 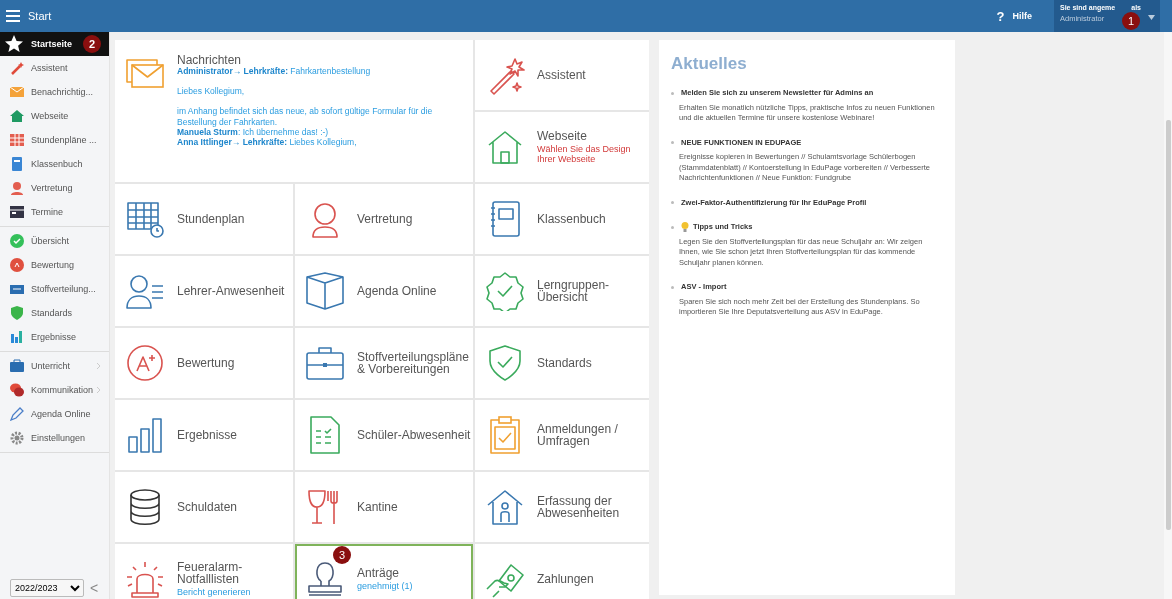 I want to click on help-icon: ?, so click(x=1000, y=16).